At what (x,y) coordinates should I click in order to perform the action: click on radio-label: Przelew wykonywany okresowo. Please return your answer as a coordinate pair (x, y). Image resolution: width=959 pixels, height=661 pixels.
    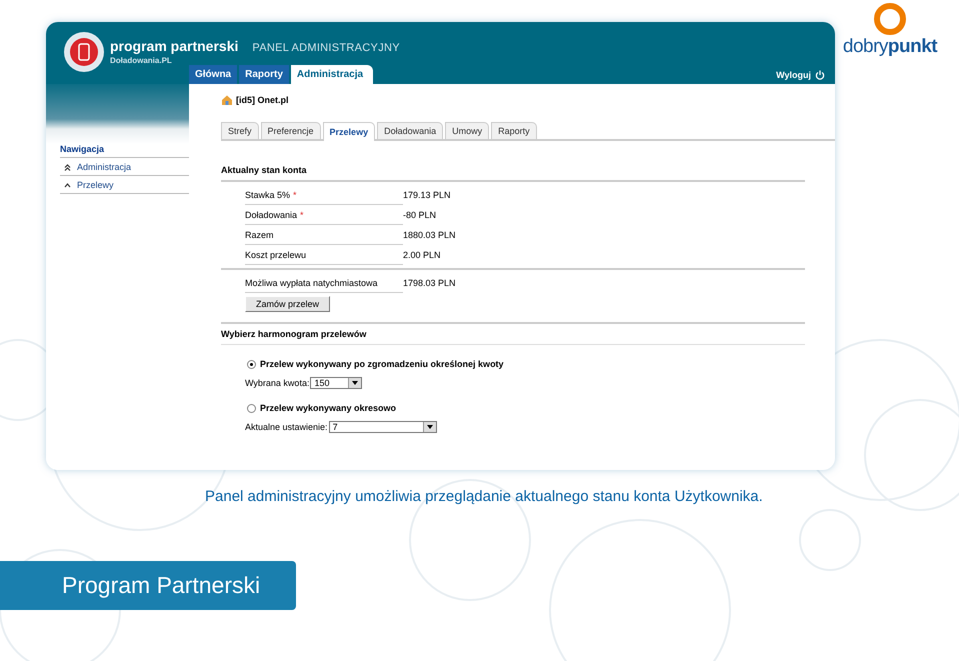
    Looking at the image, I should click on (328, 408).